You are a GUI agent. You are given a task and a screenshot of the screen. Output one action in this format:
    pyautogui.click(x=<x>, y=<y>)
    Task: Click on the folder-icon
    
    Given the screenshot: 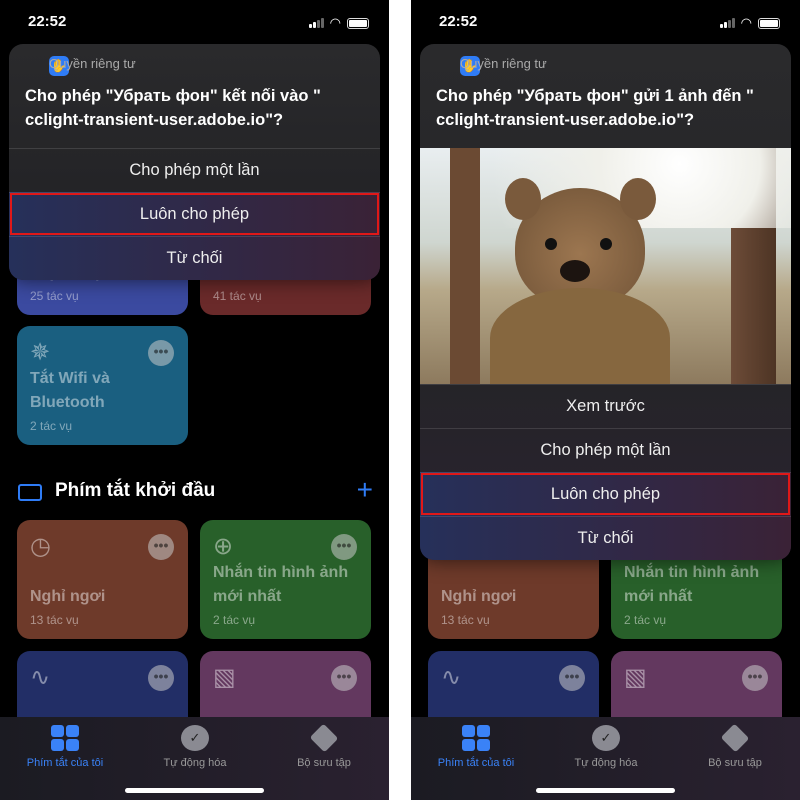 What is the action you would take?
    pyautogui.click(x=30, y=492)
    